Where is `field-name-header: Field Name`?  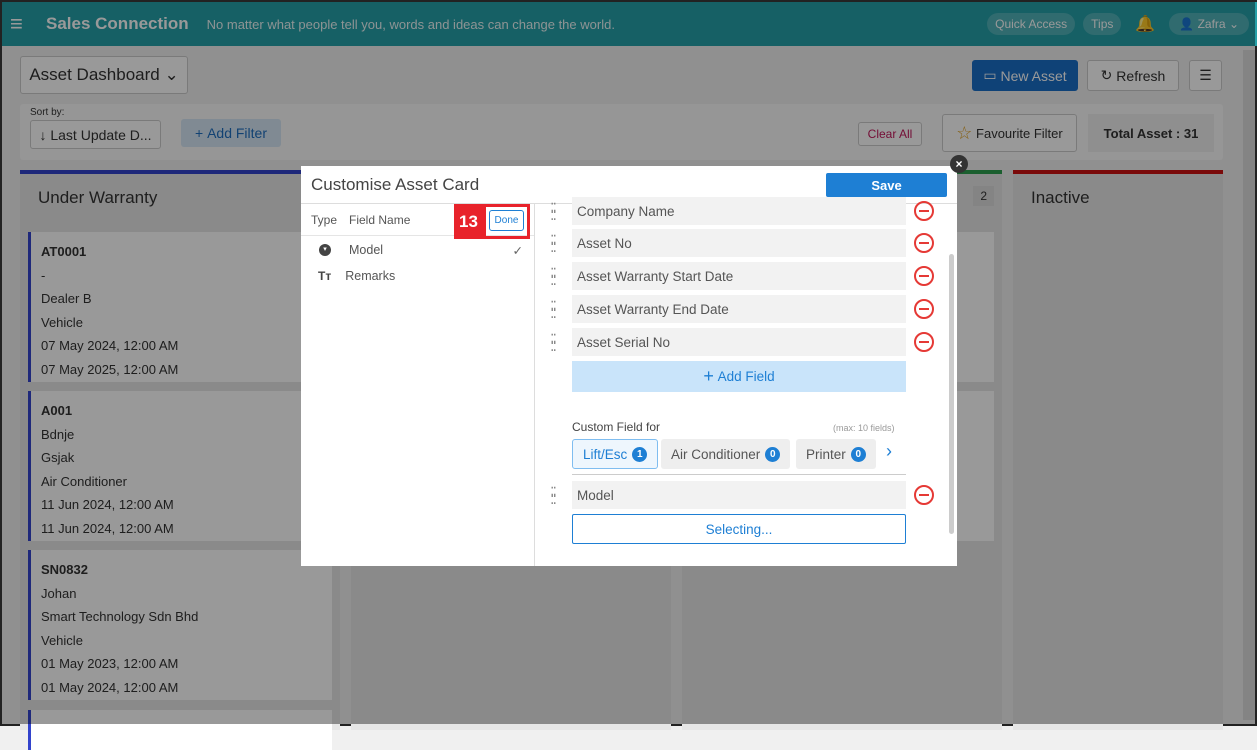
field-name-header: Field Name is located at coordinates (380, 219).